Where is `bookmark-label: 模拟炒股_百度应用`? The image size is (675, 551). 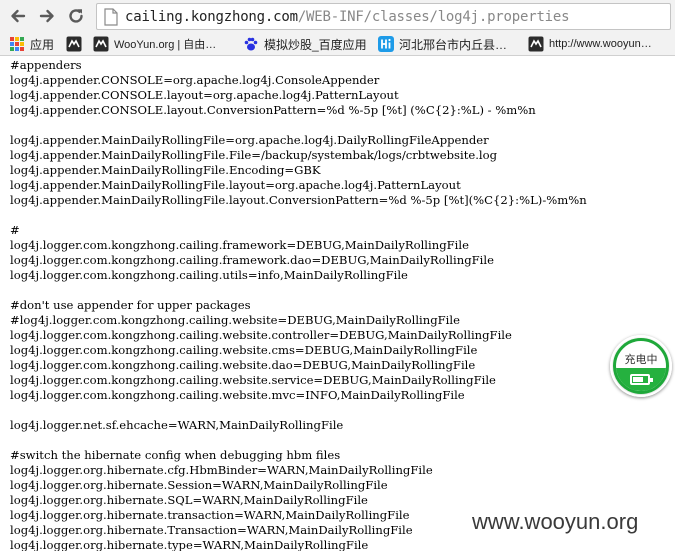
bookmark-label: 模拟炒股_百度应用 is located at coordinates (315, 44).